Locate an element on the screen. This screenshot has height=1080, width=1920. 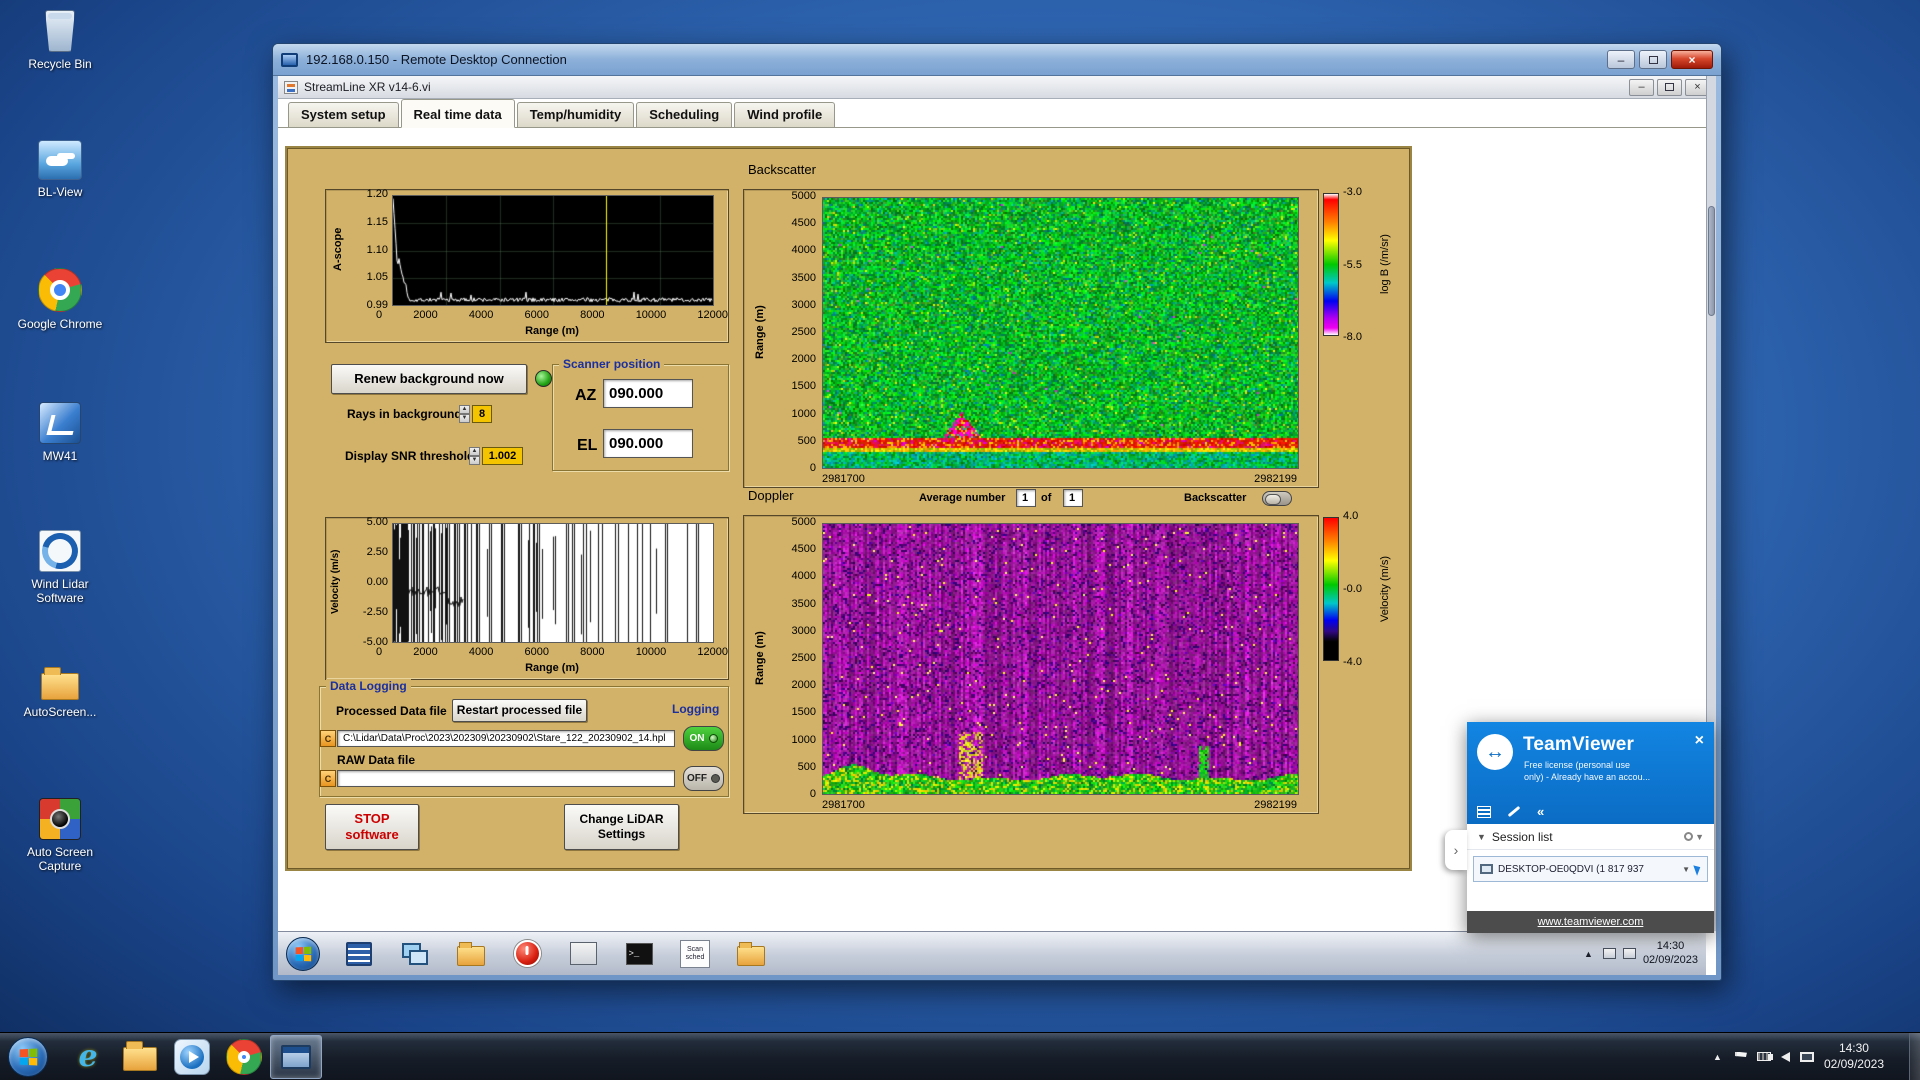
xr-window-icon is located at coordinates (583, 953).